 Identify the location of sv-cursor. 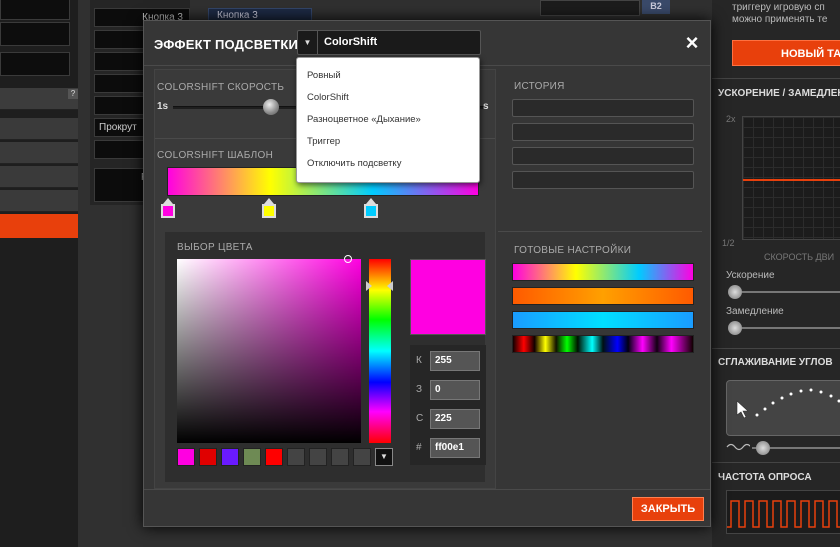
(348, 259).